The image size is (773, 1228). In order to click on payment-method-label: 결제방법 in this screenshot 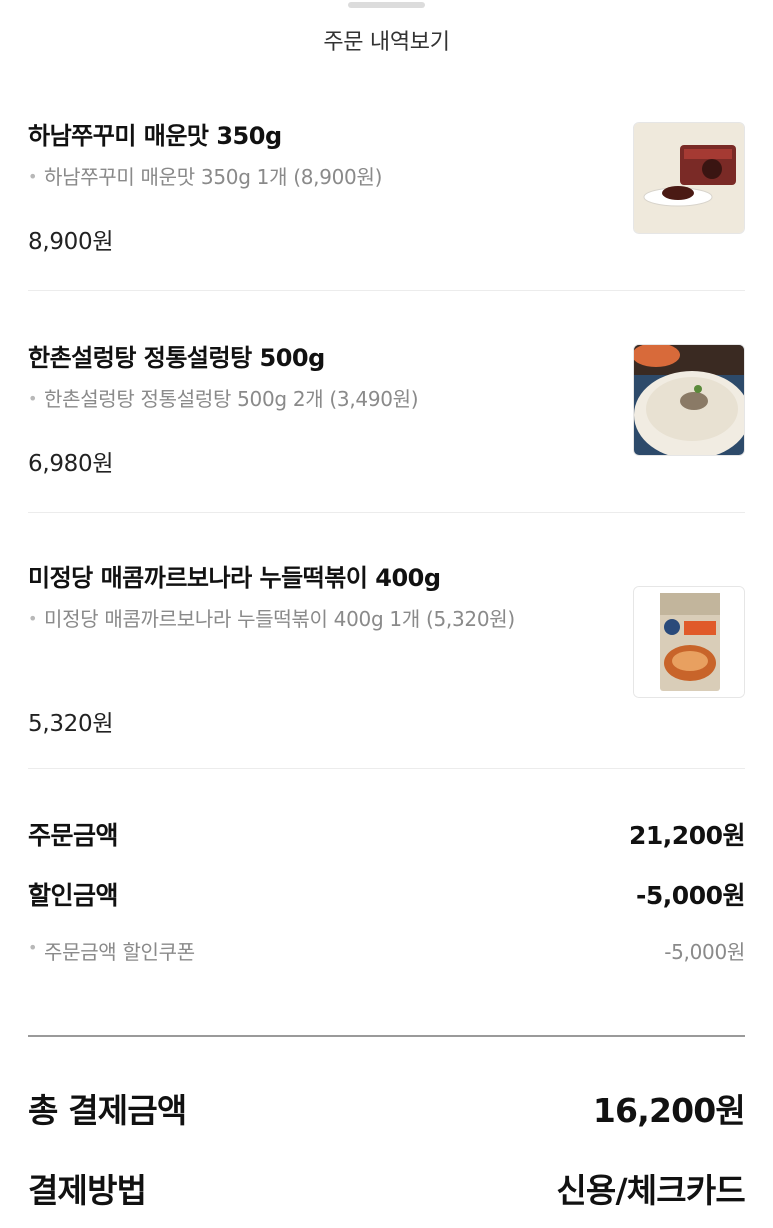, I will do `click(87, 1190)`.